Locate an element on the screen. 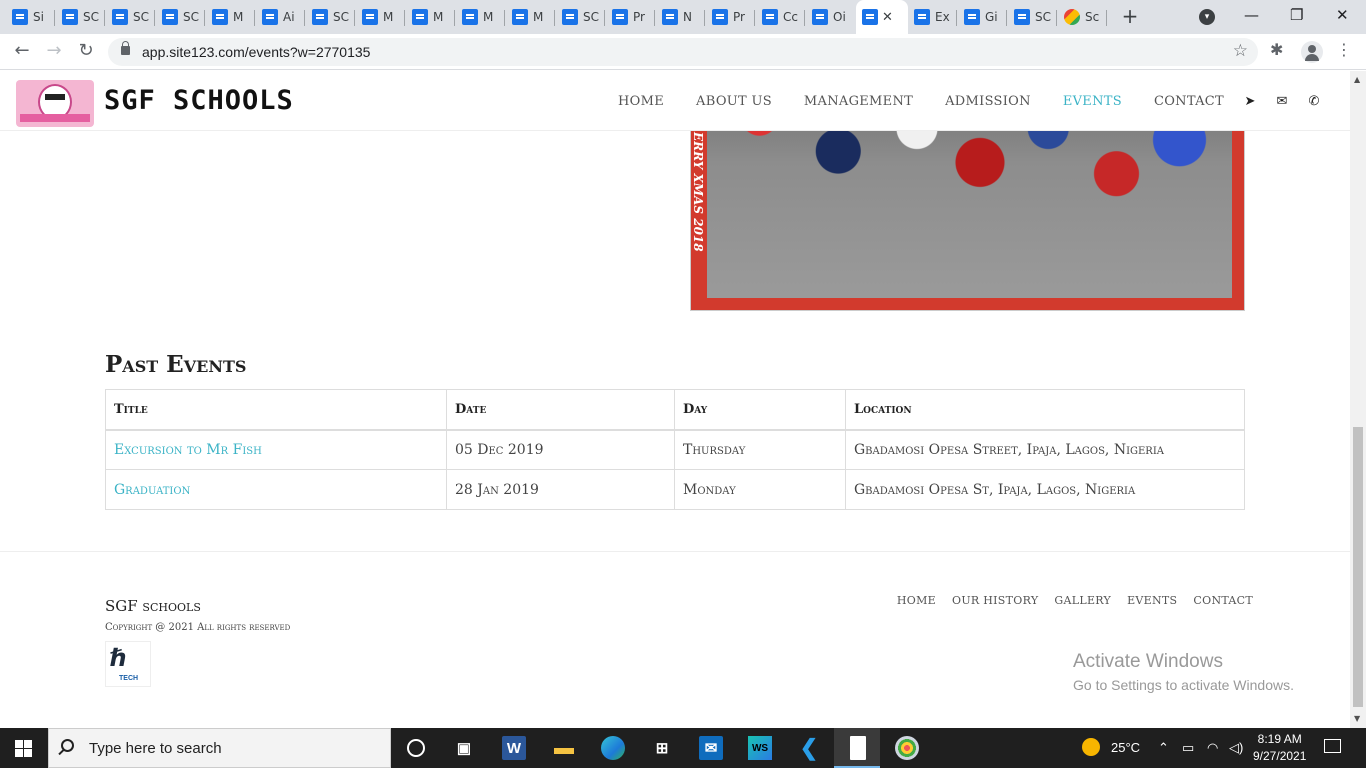 The image size is (1366, 768). volume-icon: ◁) is located at coordinates (1236, 748).